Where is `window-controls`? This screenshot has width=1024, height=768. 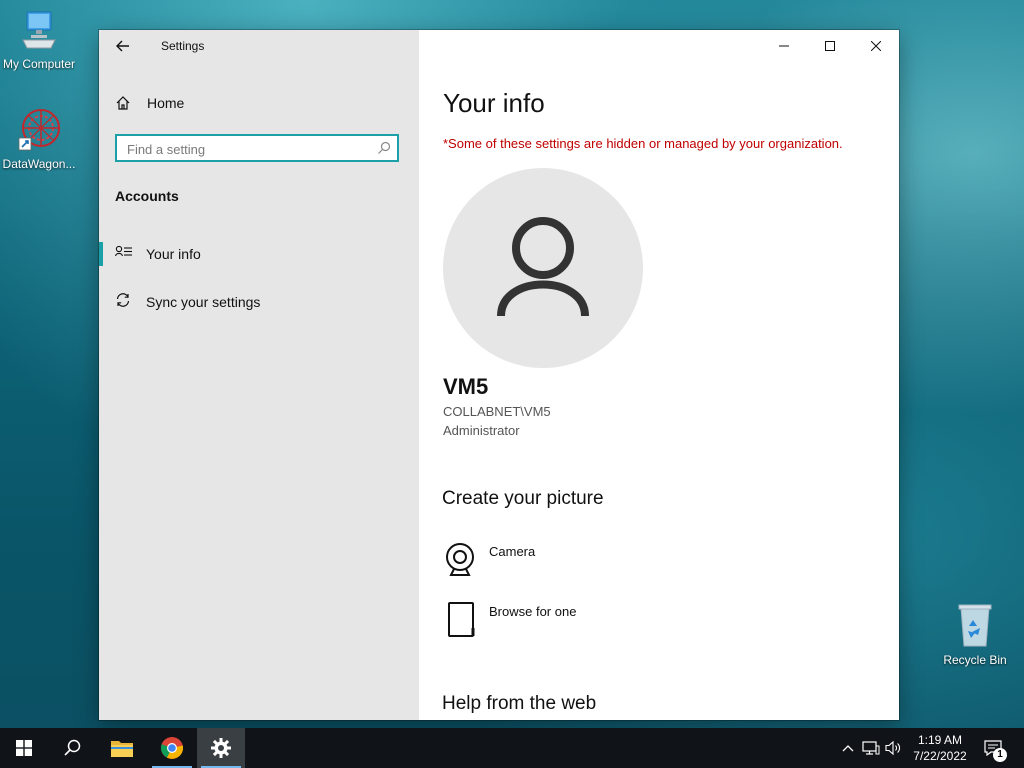
window-controls is located at coordinates (830, 46).